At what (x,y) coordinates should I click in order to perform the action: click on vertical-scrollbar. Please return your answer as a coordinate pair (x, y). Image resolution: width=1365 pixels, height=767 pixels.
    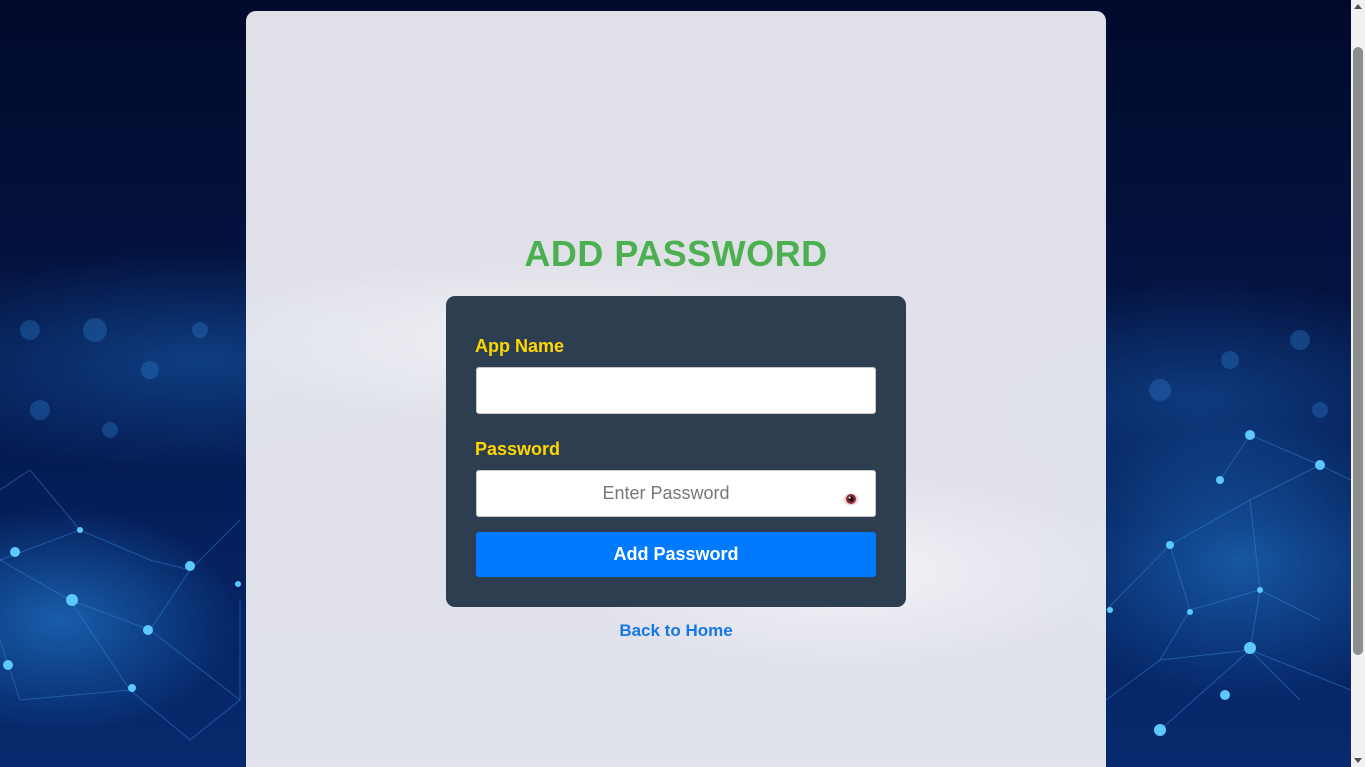
    Looking at the image, I should click on (1358, 383).